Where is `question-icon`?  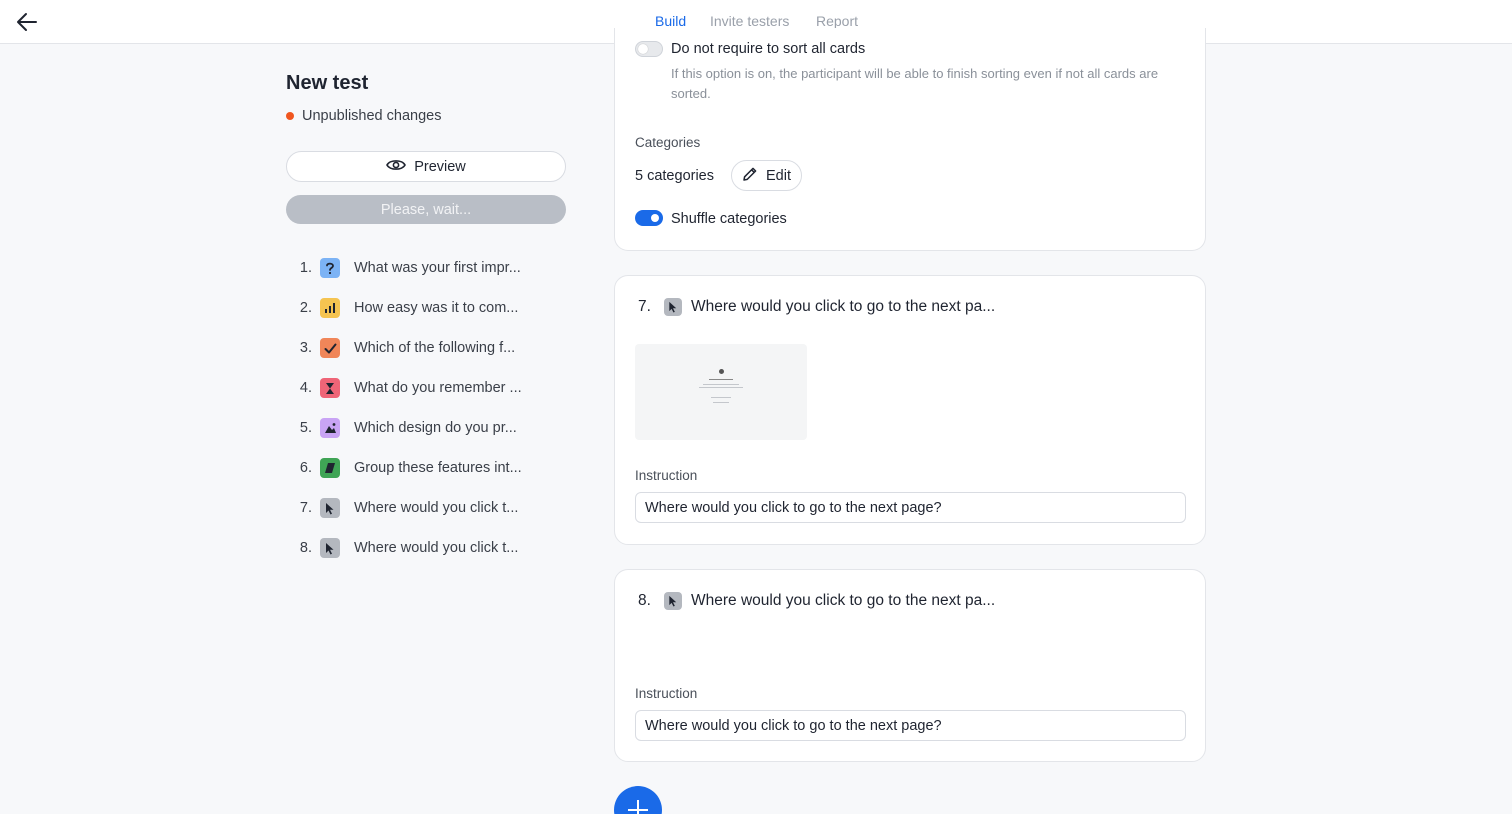
question-icon is located at coordinates (330, 268).